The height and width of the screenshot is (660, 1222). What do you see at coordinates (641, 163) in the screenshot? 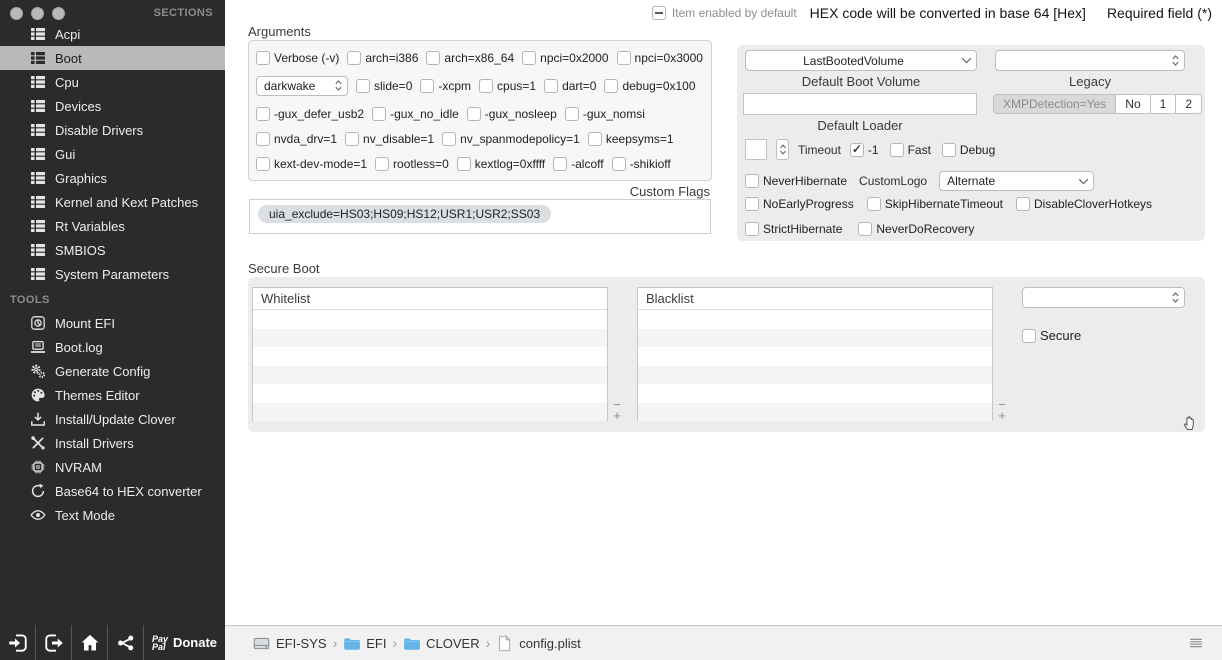
I see `checkbox-shikioff: -shikioff` at bounding box center [641, 163].